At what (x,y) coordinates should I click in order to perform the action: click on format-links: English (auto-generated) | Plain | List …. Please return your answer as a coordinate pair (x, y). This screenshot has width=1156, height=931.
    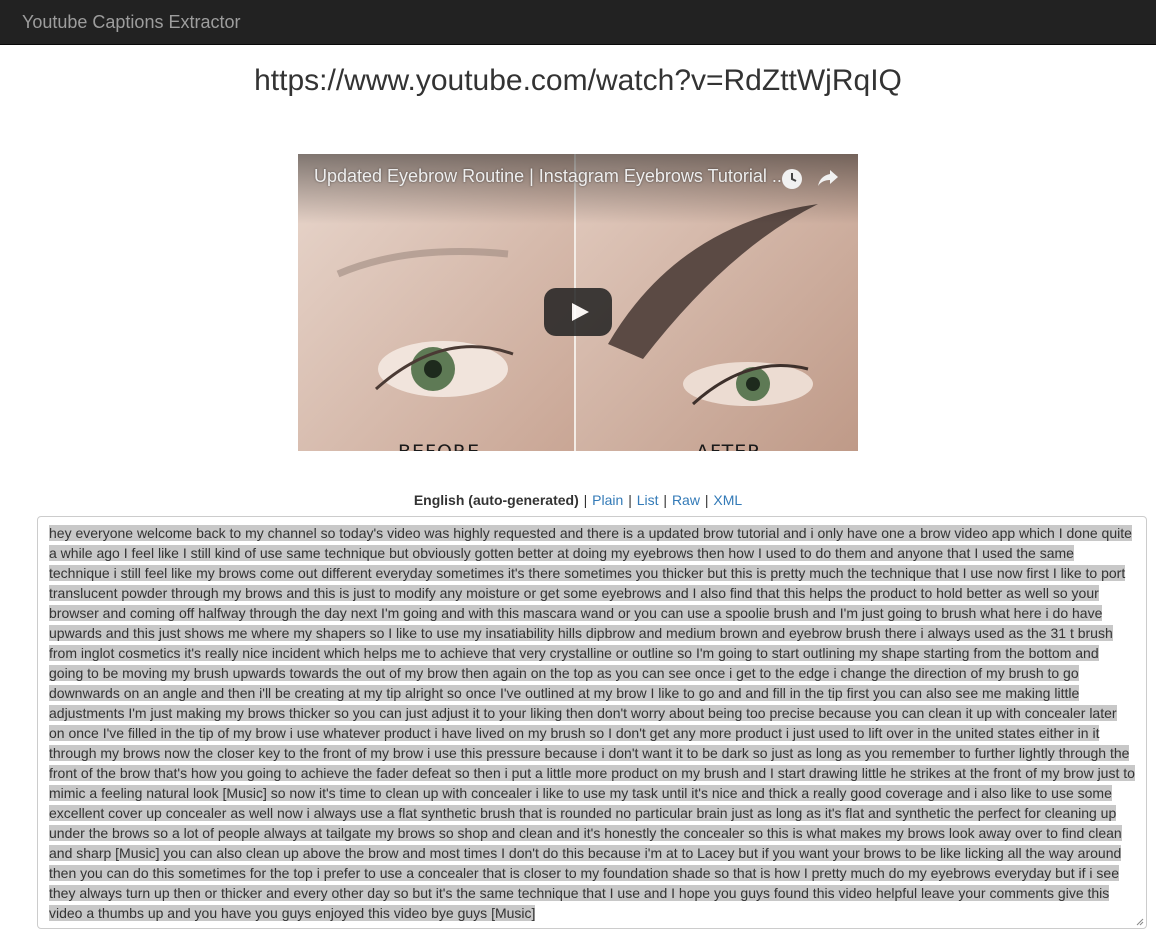
    Looking at the image, I should click on (578, 500).